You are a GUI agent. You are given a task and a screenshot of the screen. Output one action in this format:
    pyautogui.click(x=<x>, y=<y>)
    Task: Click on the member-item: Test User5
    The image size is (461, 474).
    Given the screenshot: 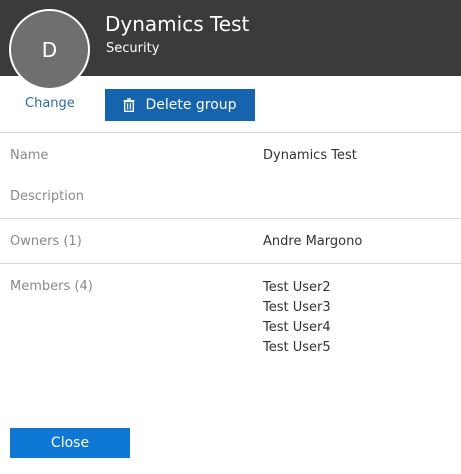 What is the action you would take?
    pyautogui.click(x=297, y=347)
    